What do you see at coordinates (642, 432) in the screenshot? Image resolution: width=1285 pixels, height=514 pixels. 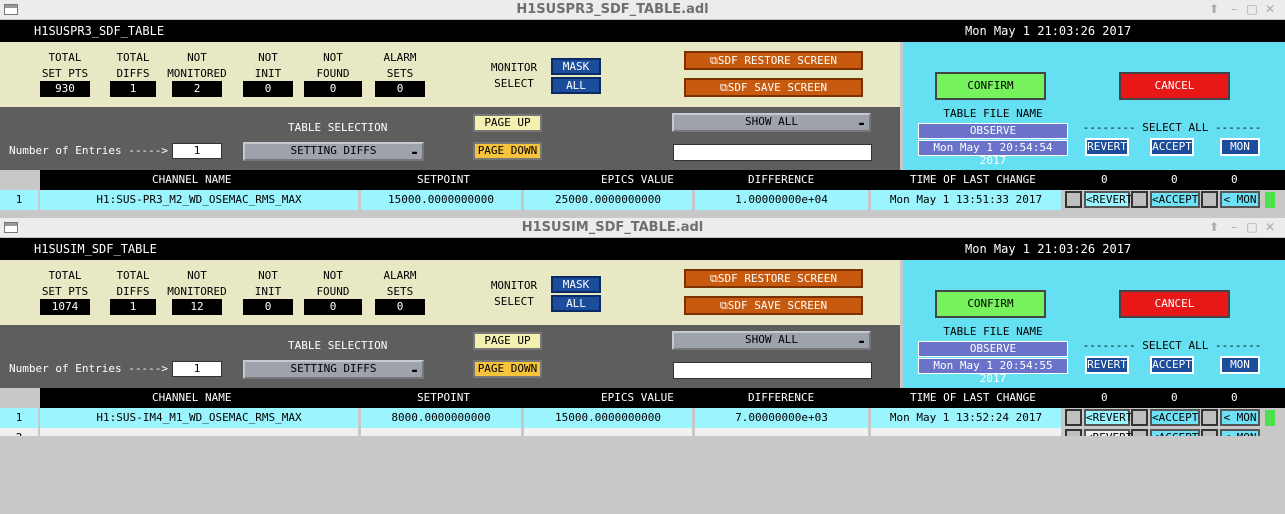 I see `table-row: 2 <REVERT <ACCEPT < MON` at bounding box center [642, 432].